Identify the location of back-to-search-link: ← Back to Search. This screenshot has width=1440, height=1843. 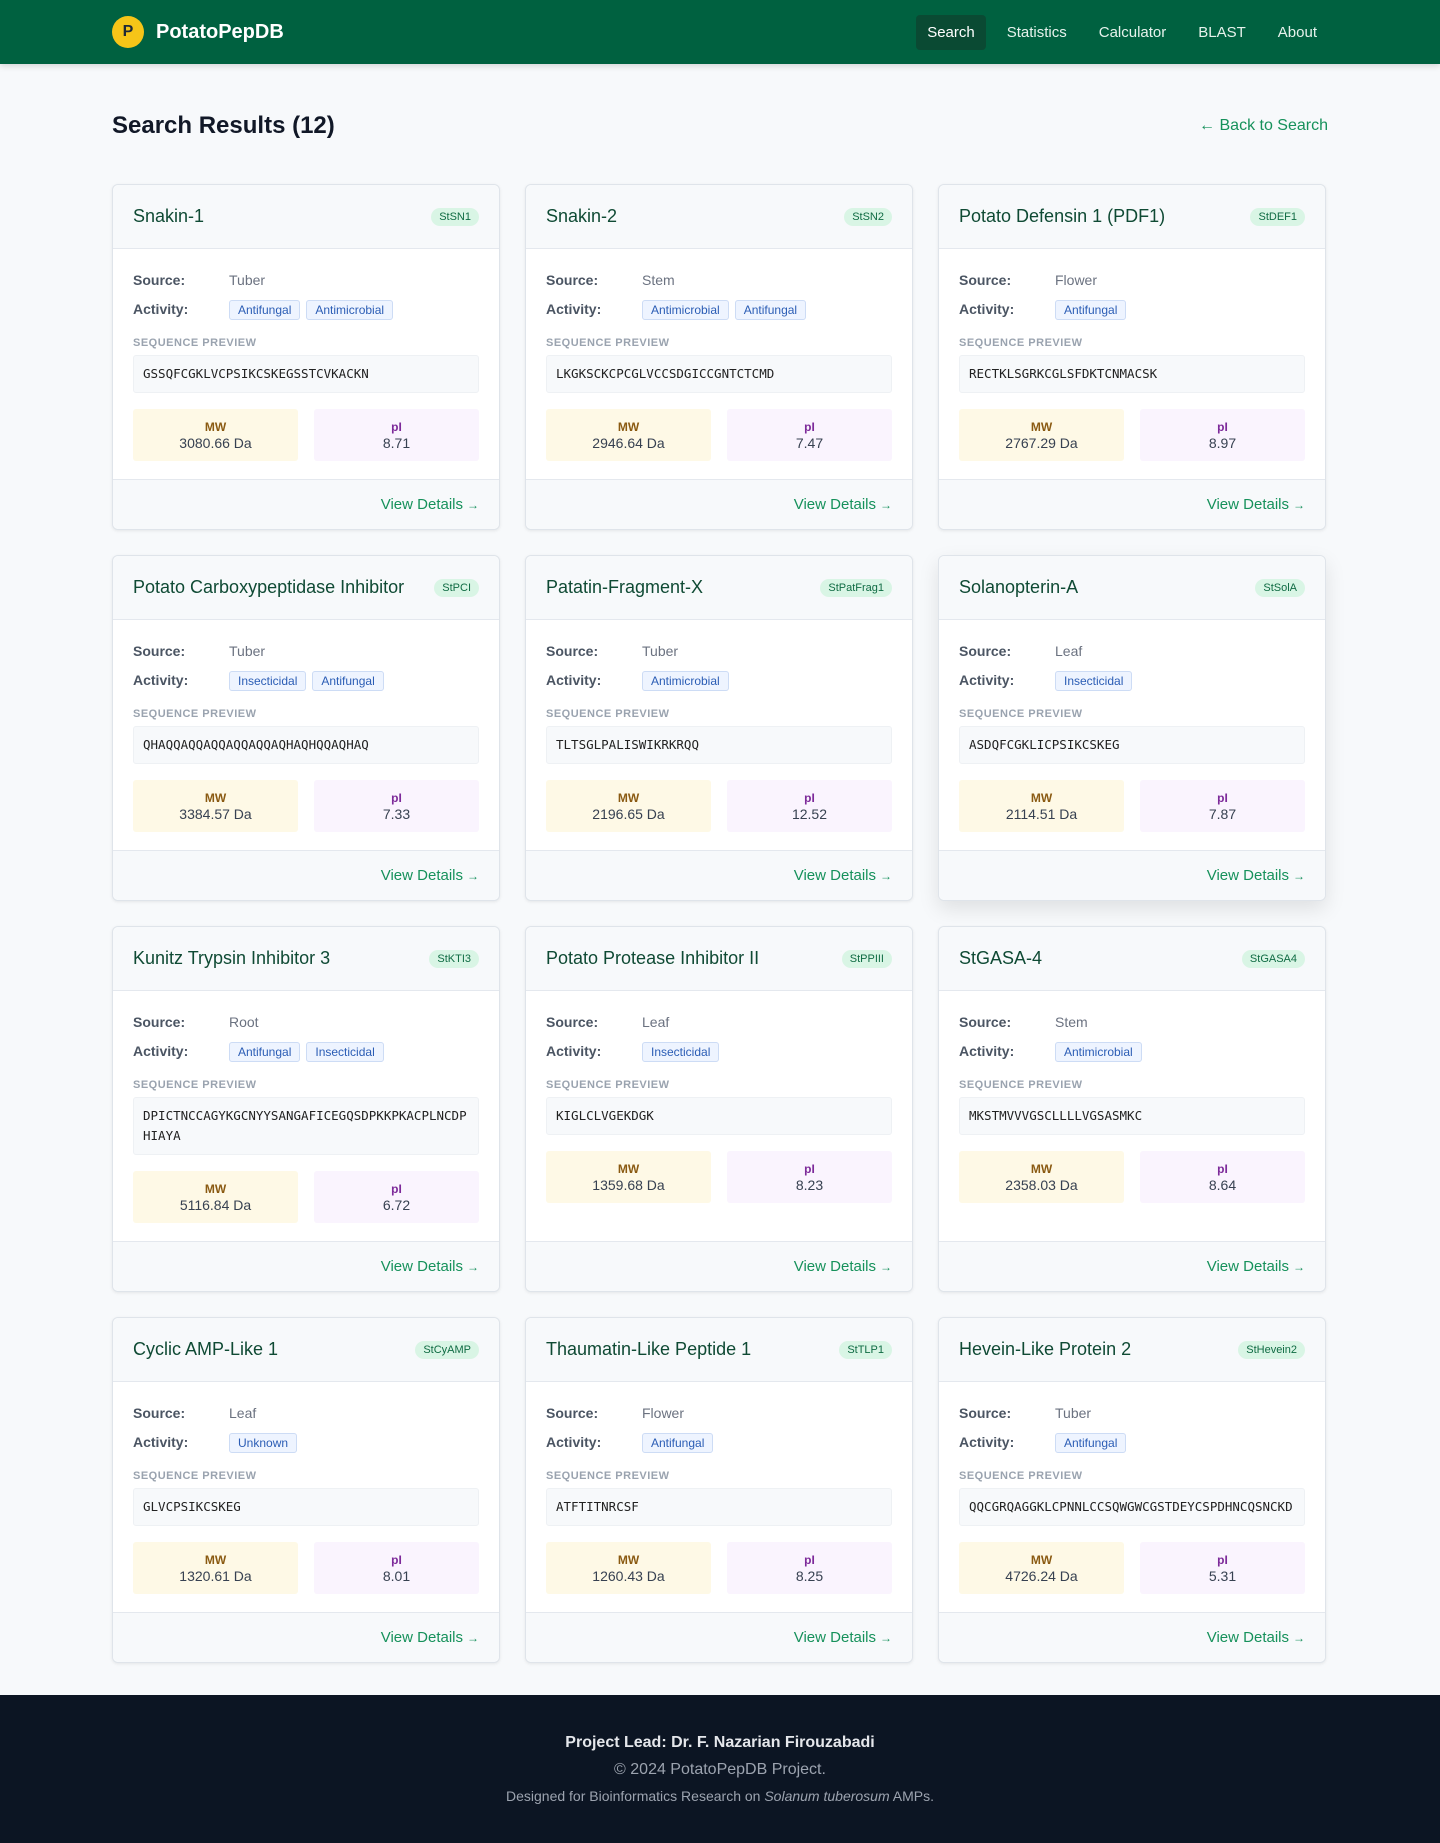
(1263, 126).